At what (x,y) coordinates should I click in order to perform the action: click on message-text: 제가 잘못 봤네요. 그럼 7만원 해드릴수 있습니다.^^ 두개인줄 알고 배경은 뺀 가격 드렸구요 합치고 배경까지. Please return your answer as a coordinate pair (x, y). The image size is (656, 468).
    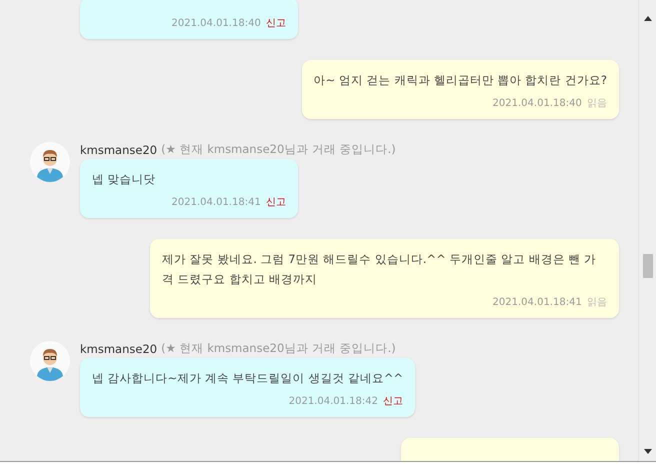
    Looking at the image, I should click on (380, 269).